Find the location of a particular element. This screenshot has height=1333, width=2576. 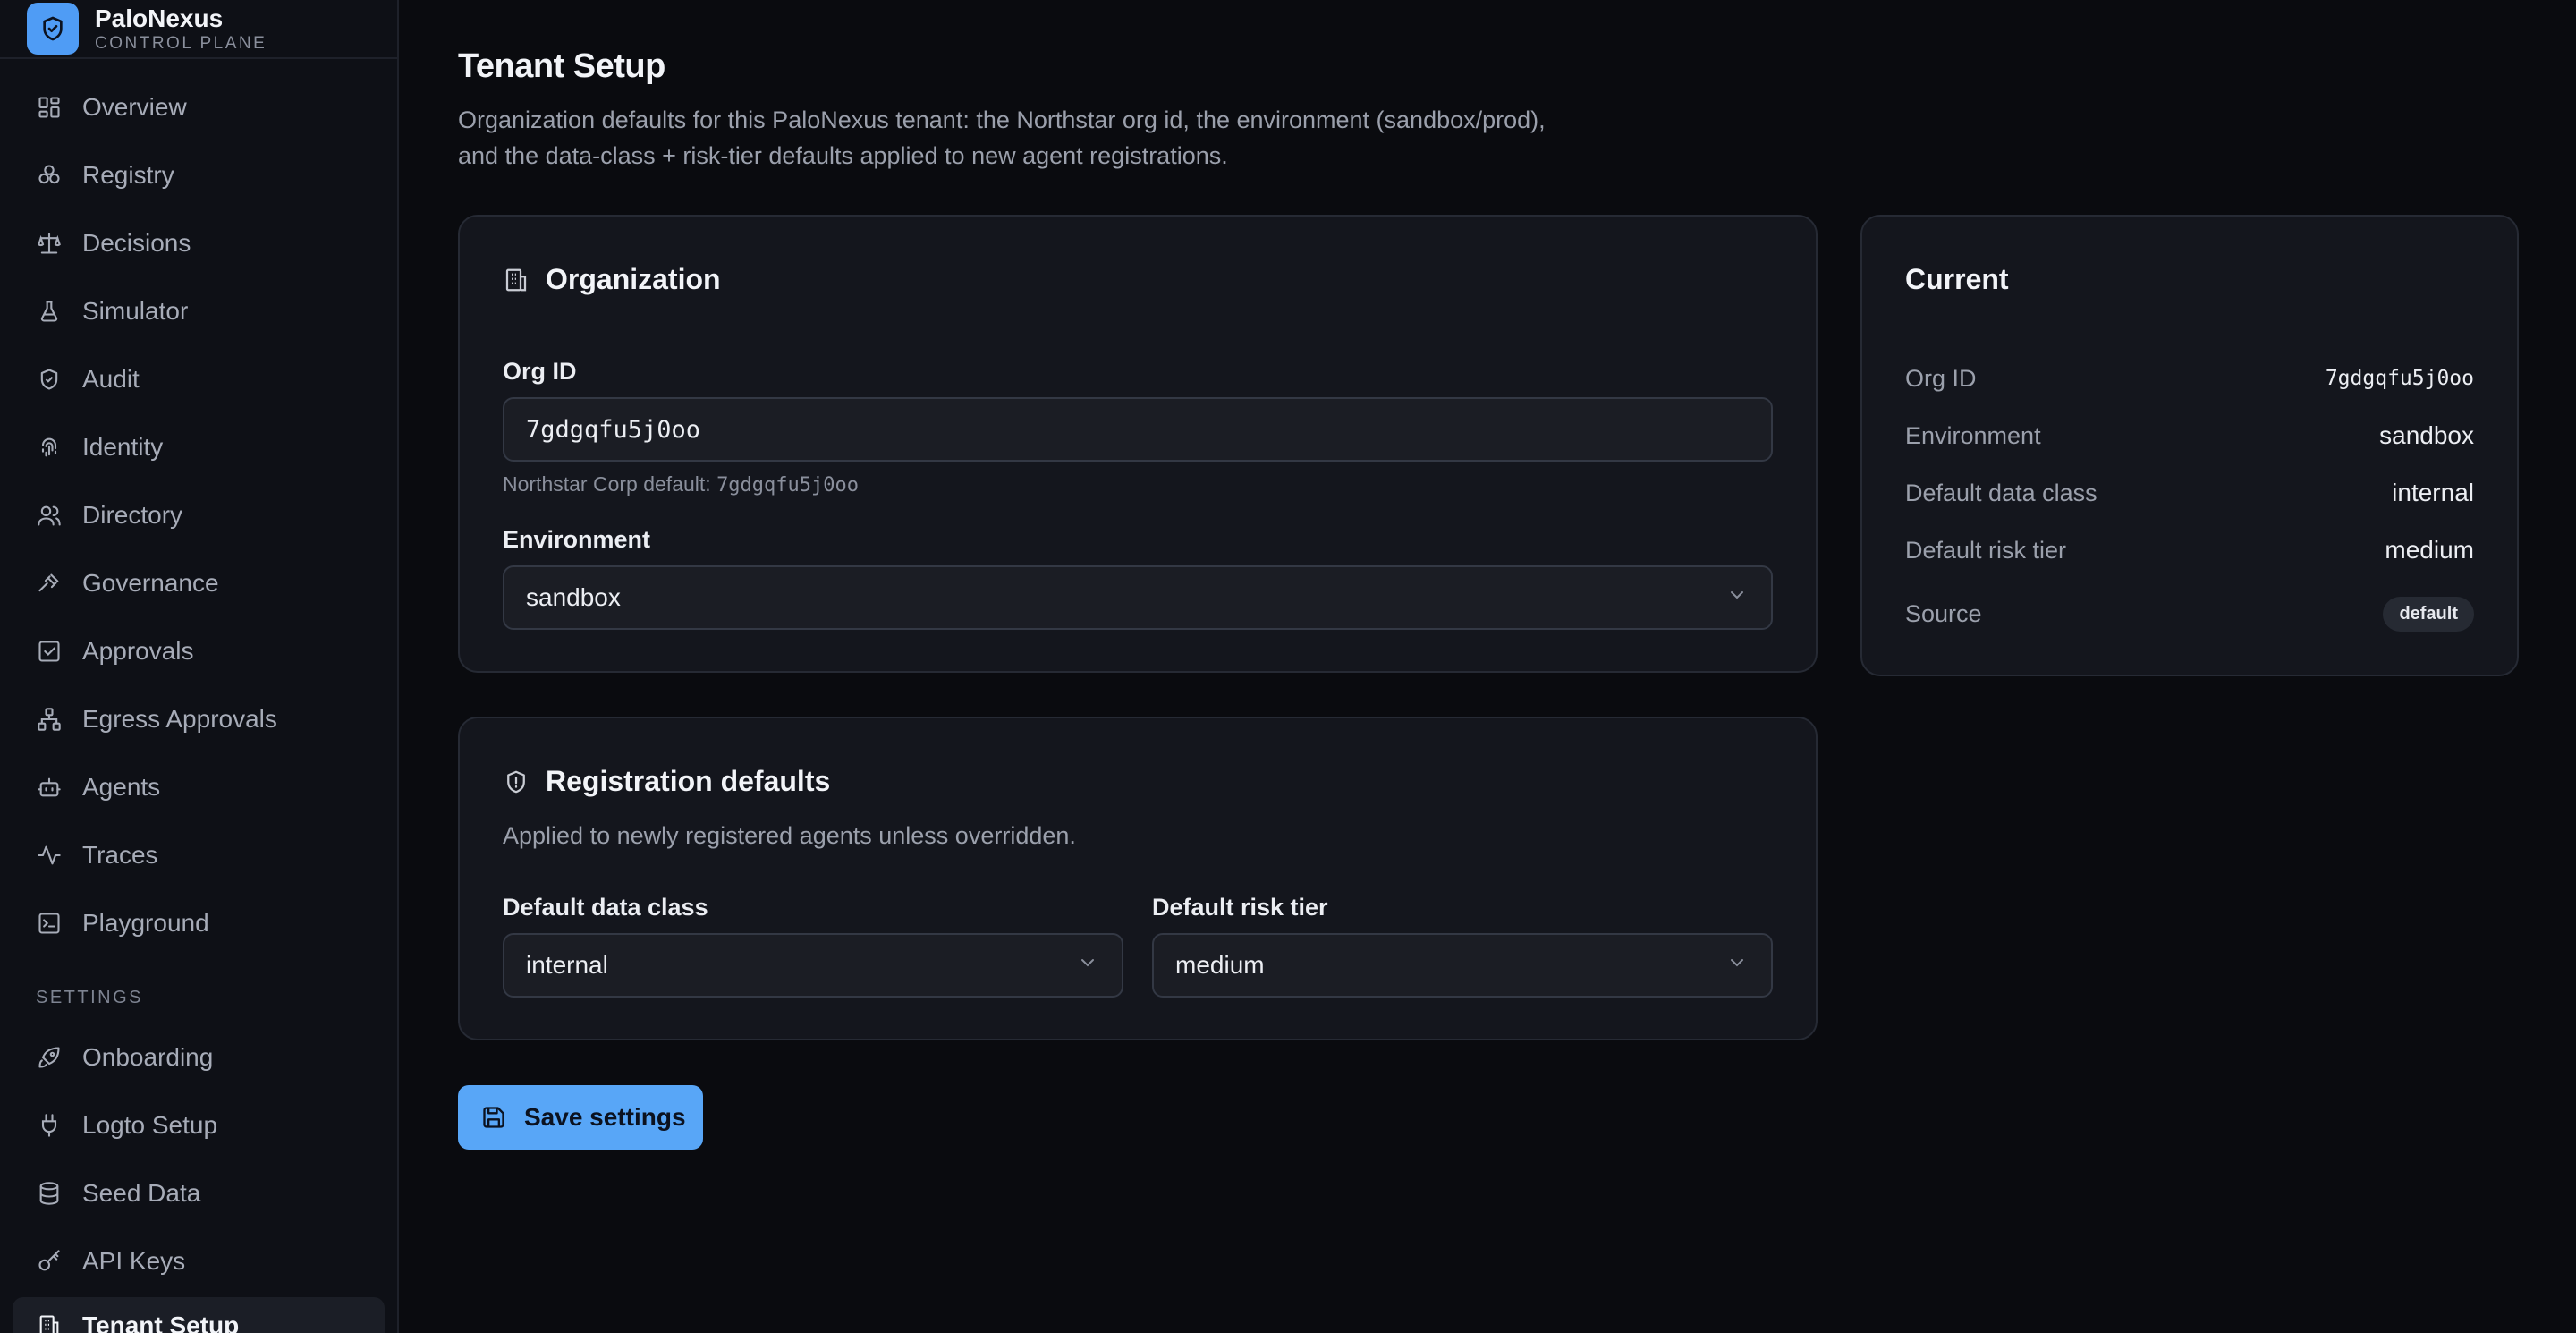

current-row-value: 7gdgqfu5j0oo is located at coordinates (2399, 378).